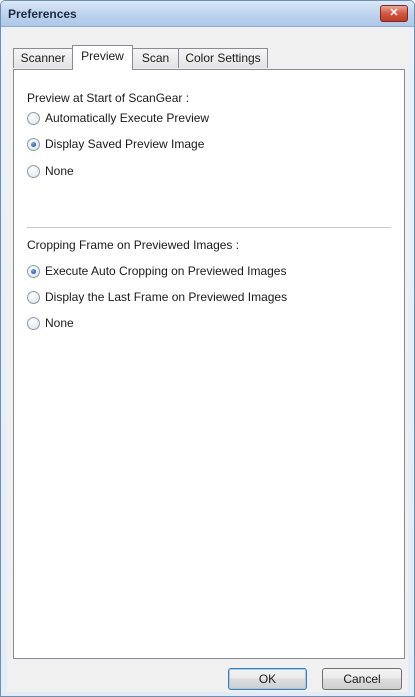  I want to click on close-icon: ✕, so click(394, 13).